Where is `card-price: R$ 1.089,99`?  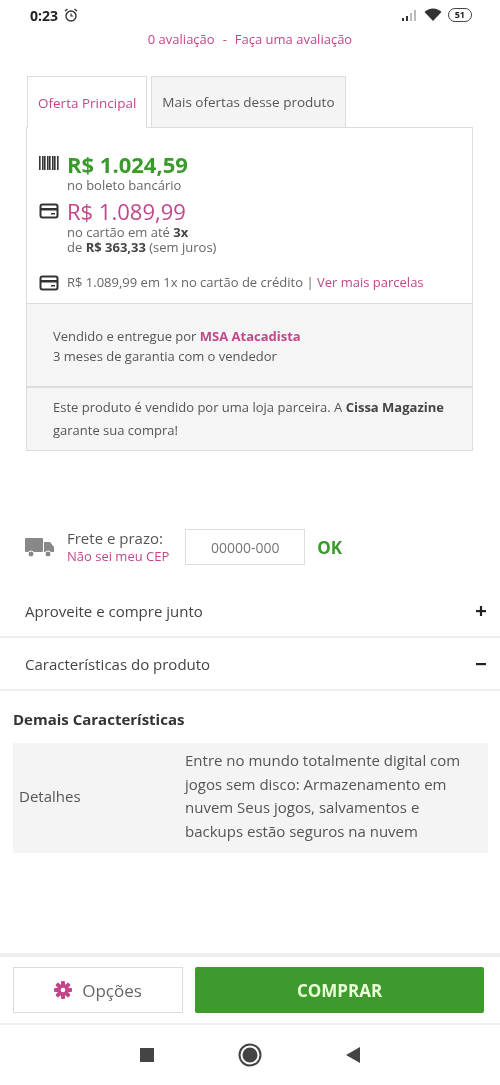
card-price: R$ 1.089,99 is located at coordinates (127, 211).